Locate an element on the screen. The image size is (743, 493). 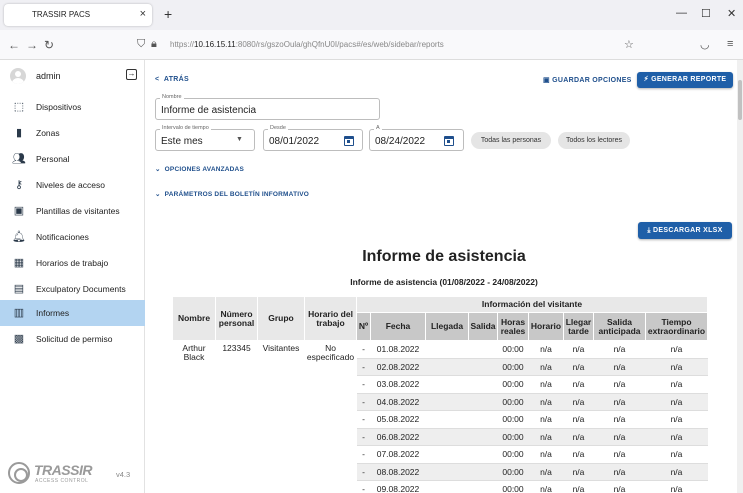
sidebar-item-informes: ▥ Informes is located at coordinates (72, 313).